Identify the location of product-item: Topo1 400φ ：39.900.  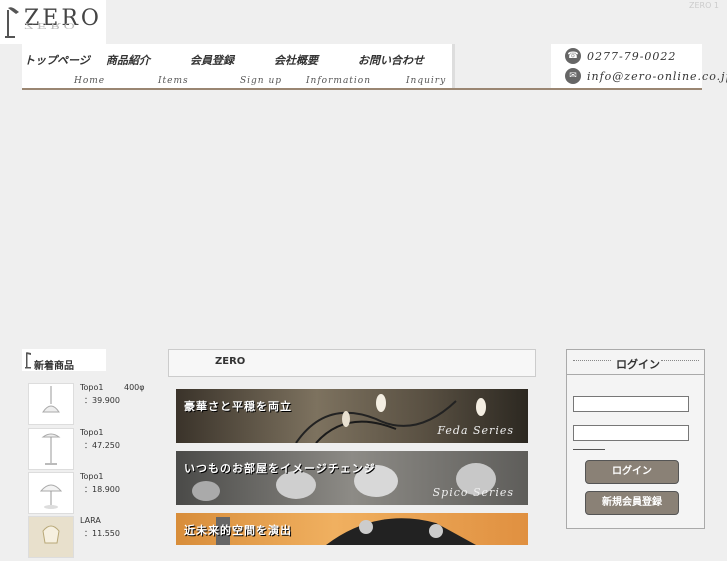
(88, 404).